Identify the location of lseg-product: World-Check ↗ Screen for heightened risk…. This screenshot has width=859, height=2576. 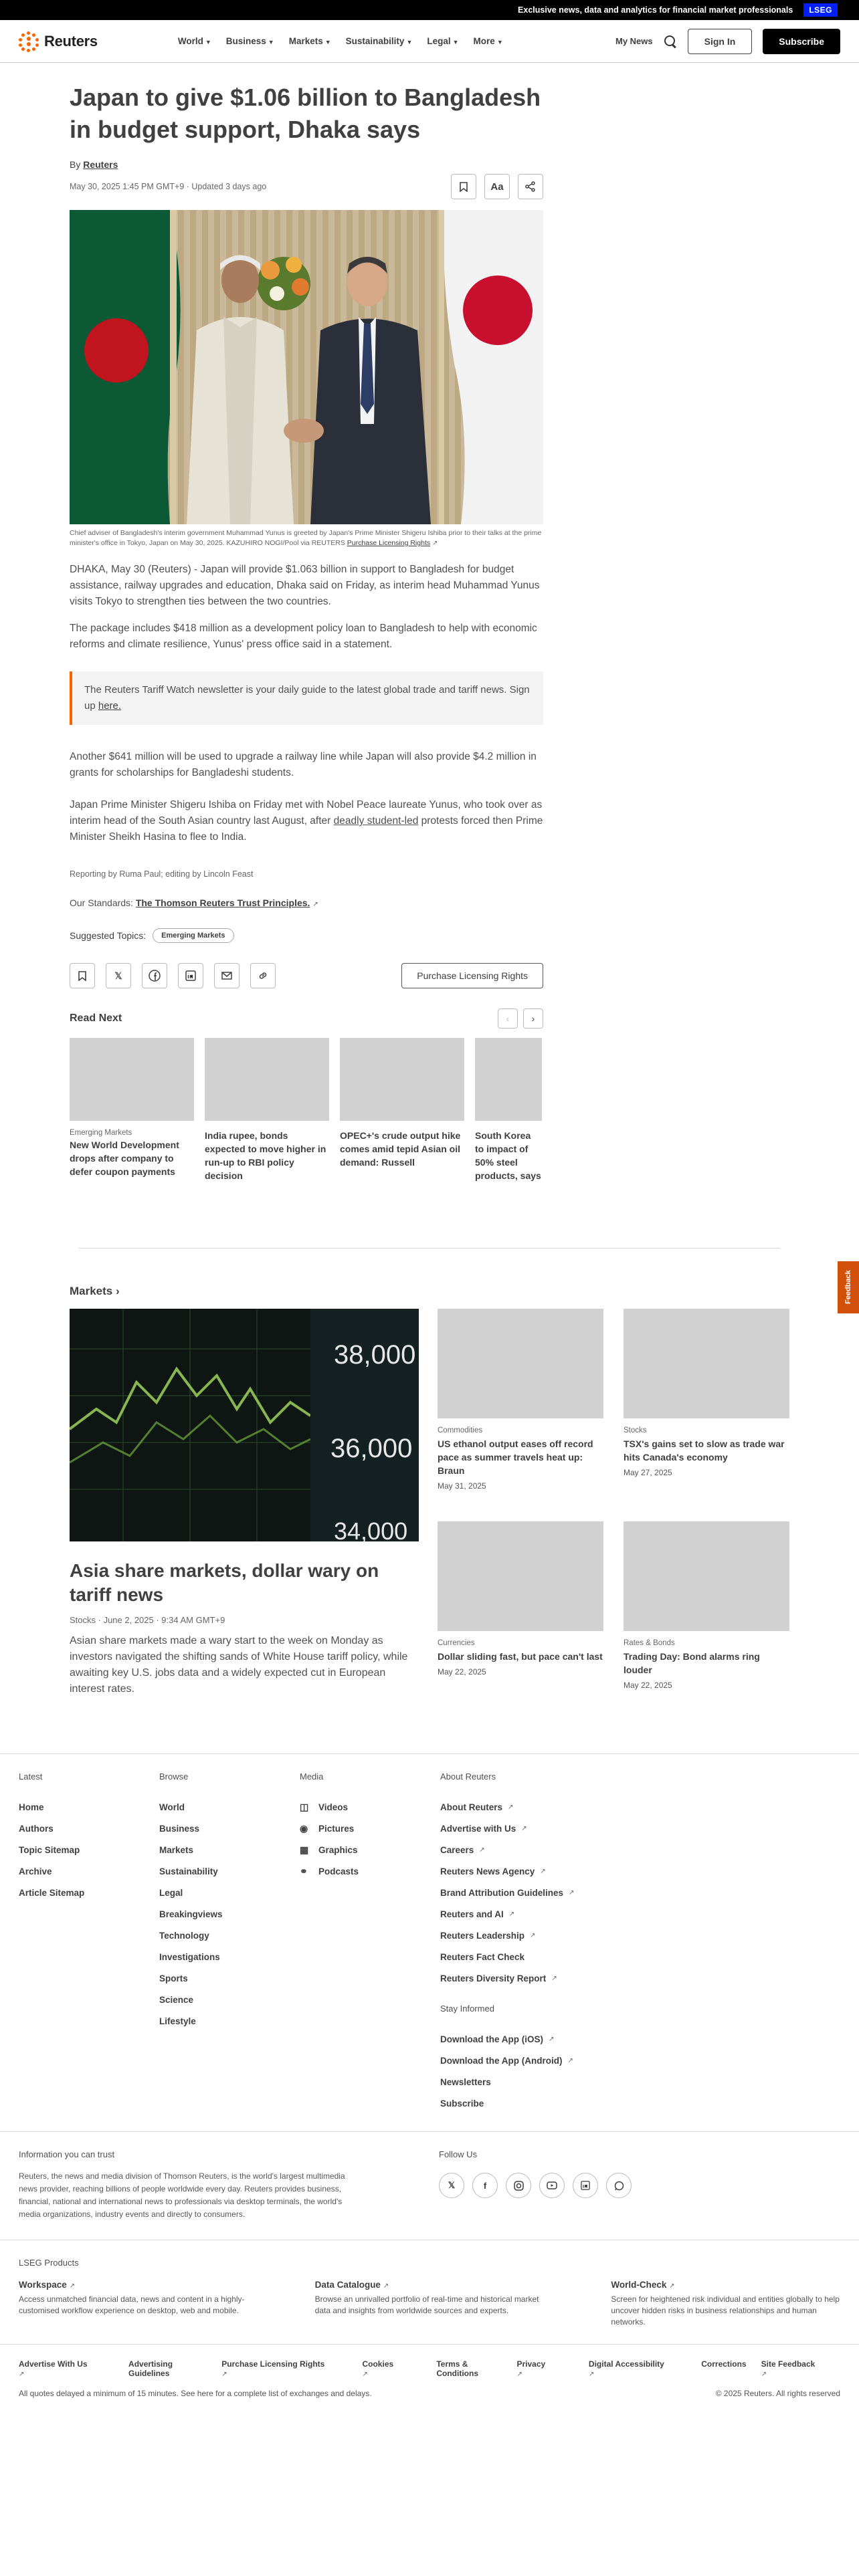
(725, 2304).